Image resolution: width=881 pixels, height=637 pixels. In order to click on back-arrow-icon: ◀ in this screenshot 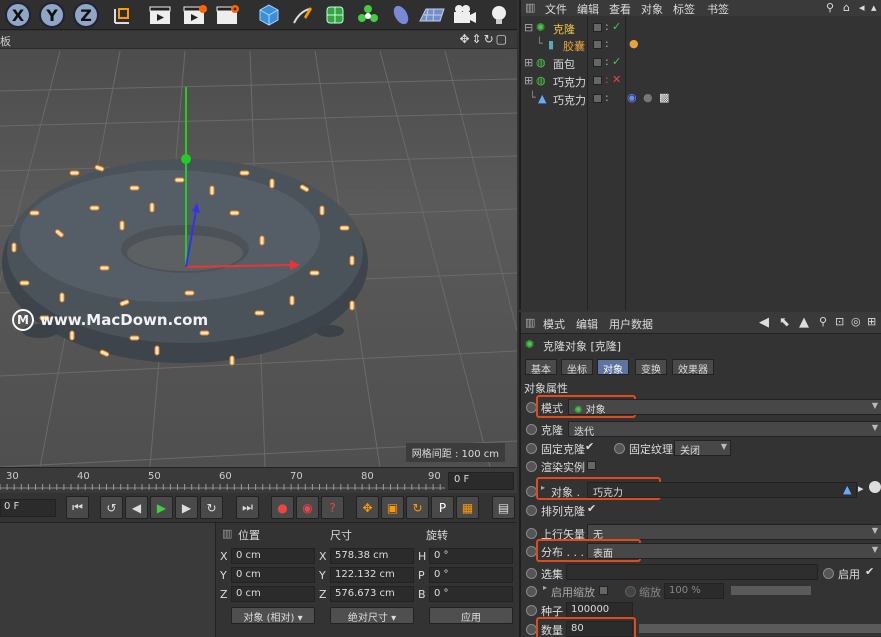, I will do `click(764, 322)`.